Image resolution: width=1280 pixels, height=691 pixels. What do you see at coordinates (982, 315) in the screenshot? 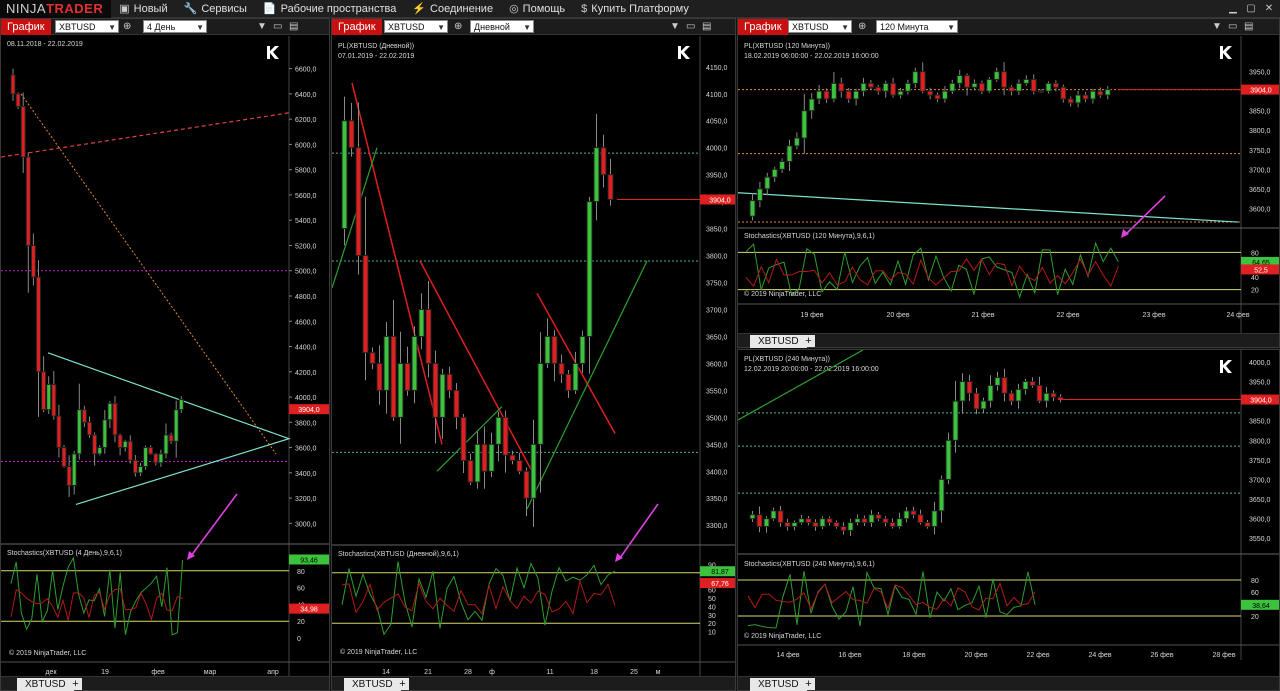
I see `date-axis-label: 21 фев` at bounding box center [982, 315].